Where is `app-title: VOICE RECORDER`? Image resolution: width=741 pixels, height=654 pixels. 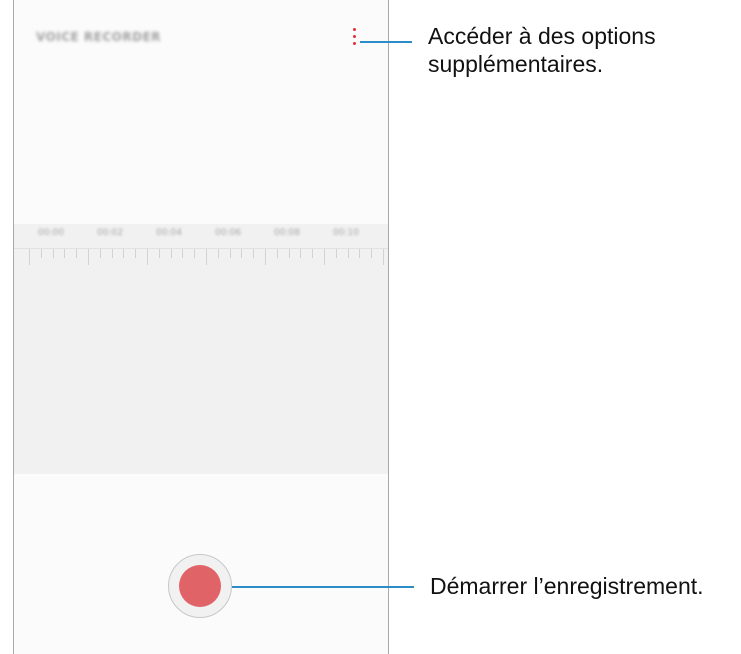
app-title: VOICE RECORDER is located at coordinates (99, 37).